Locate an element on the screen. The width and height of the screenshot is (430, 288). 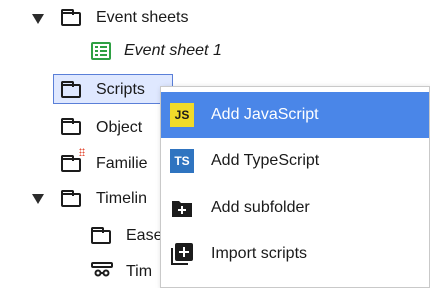
menu-item-label: Import scripts is located at coordinates (259, 253).